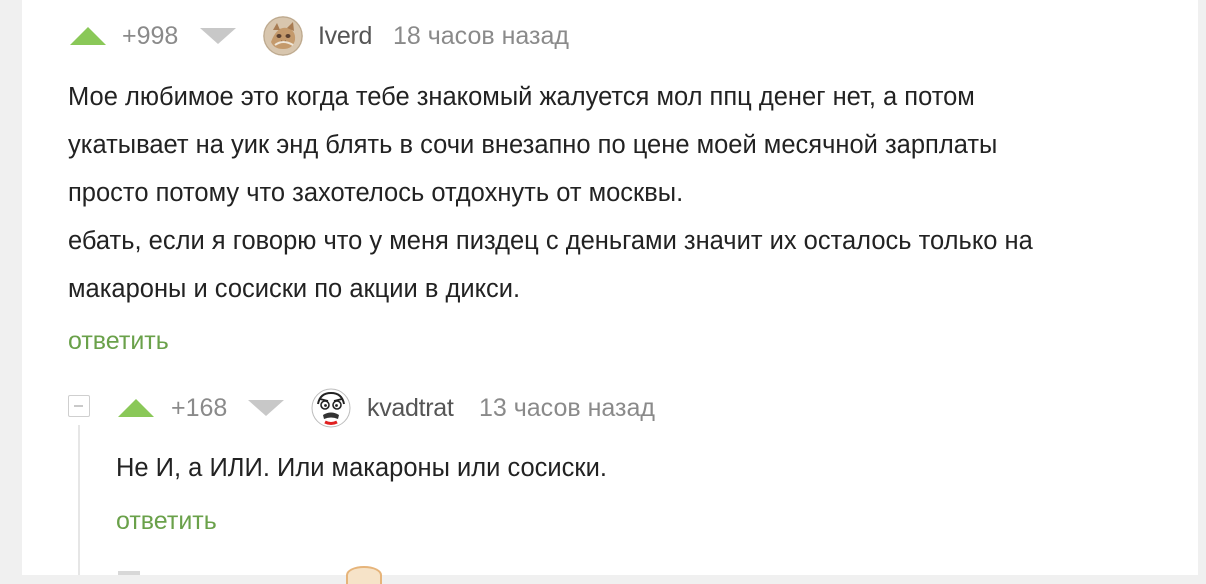 This screenshot has width=1206, height=584. What do you see at coordinates (410, 408) in the screenshot?
I see `comment-username: kvadtrat` at bounding box center [410, 408].